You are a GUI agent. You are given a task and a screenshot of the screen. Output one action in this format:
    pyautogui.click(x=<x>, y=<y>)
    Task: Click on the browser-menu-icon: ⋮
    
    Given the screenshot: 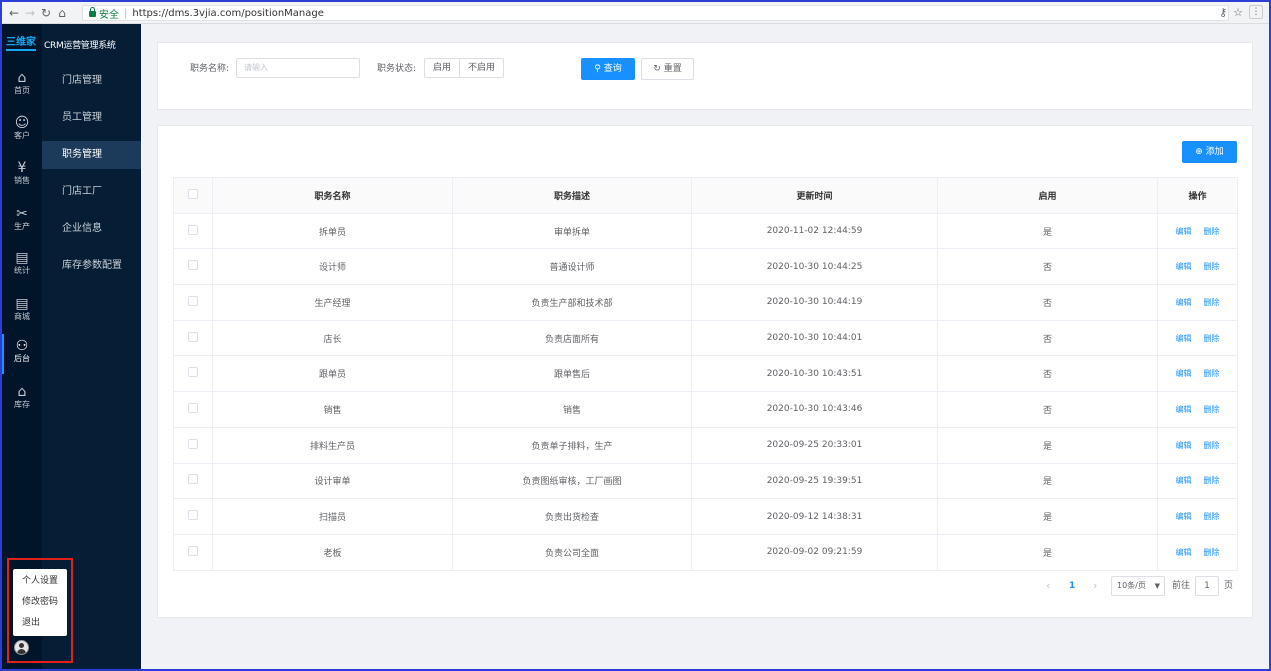 What is the action you would take?
    pyautogui.click(x=1256, y=12)
    